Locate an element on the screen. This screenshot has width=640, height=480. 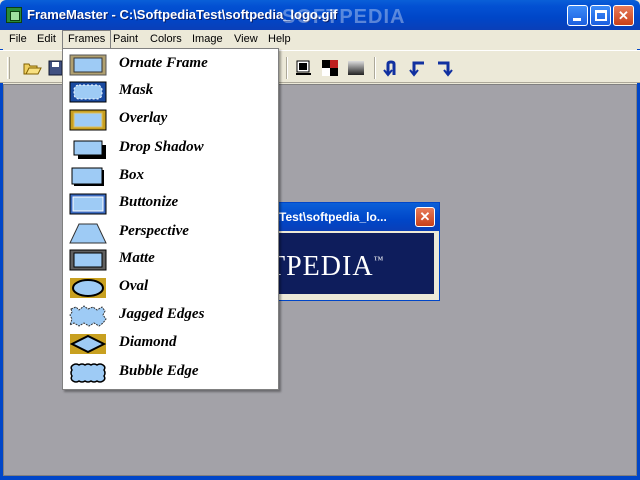
image-canvas: TPEDIA™ is located at coordinates (351, 263).